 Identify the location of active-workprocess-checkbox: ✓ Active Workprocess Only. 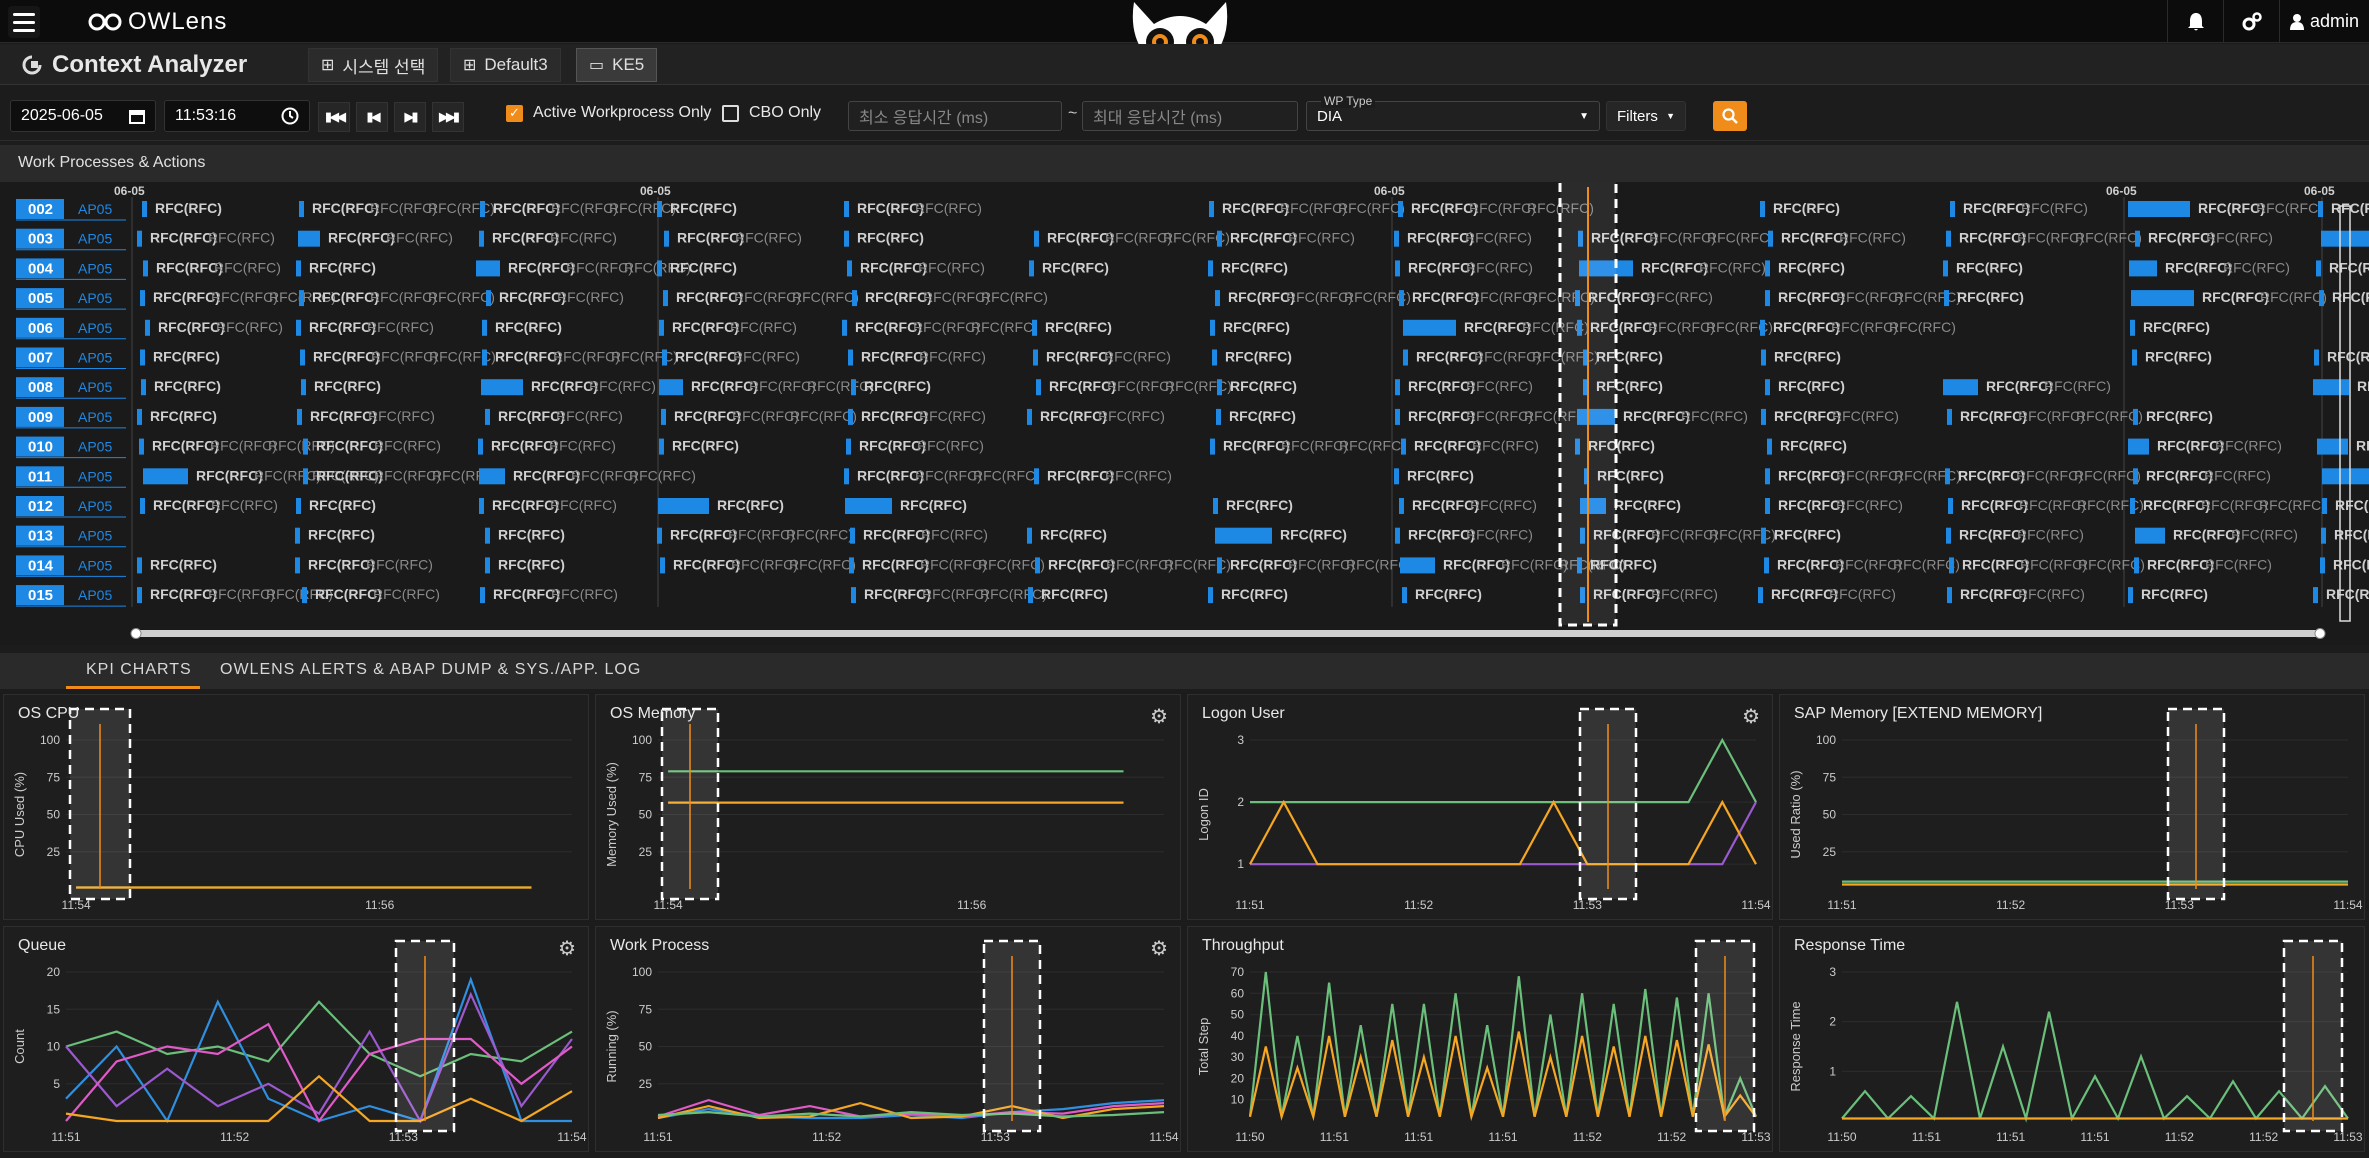
(608, 113).